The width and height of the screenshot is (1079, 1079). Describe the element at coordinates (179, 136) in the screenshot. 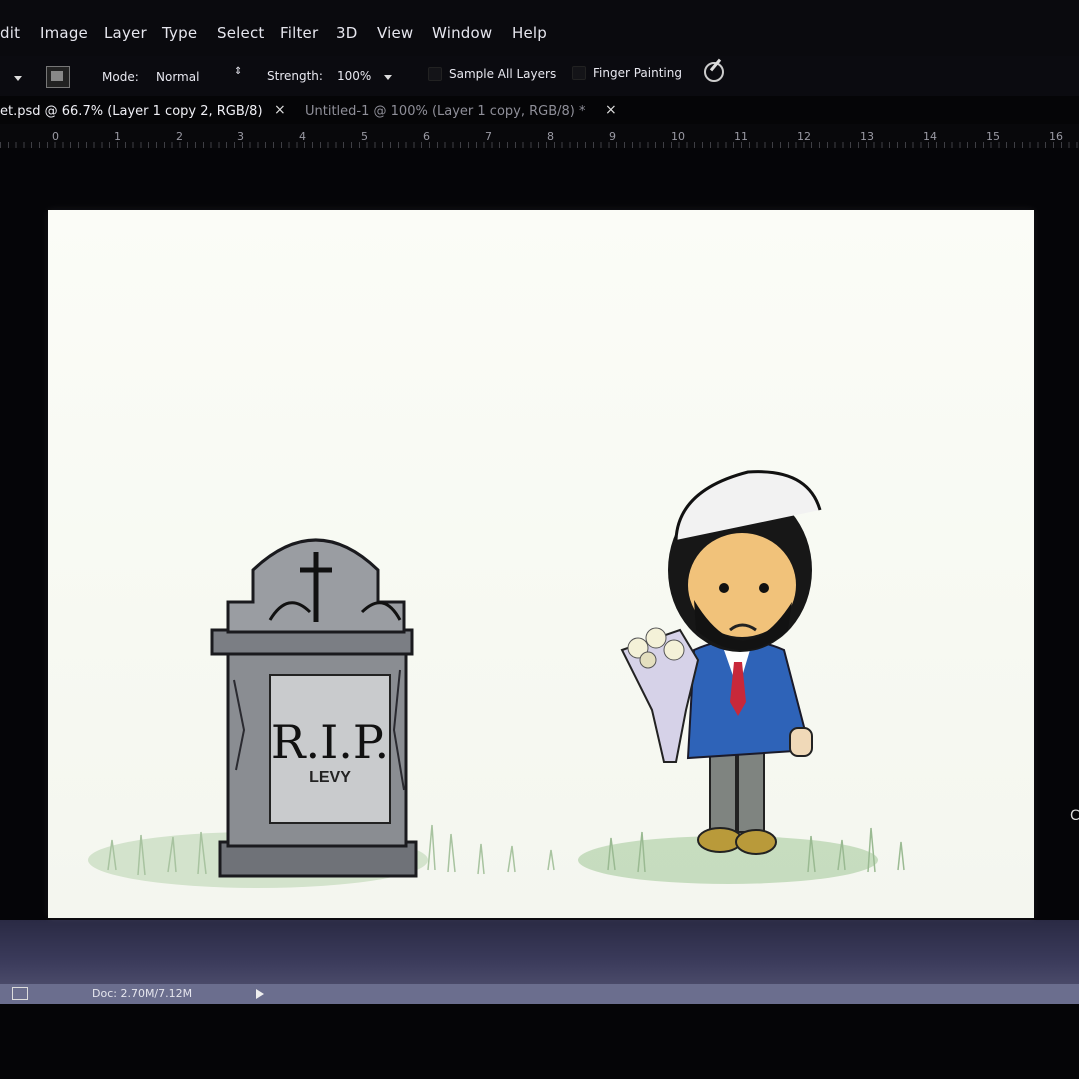

I see `ruler-number: 2` at that location.